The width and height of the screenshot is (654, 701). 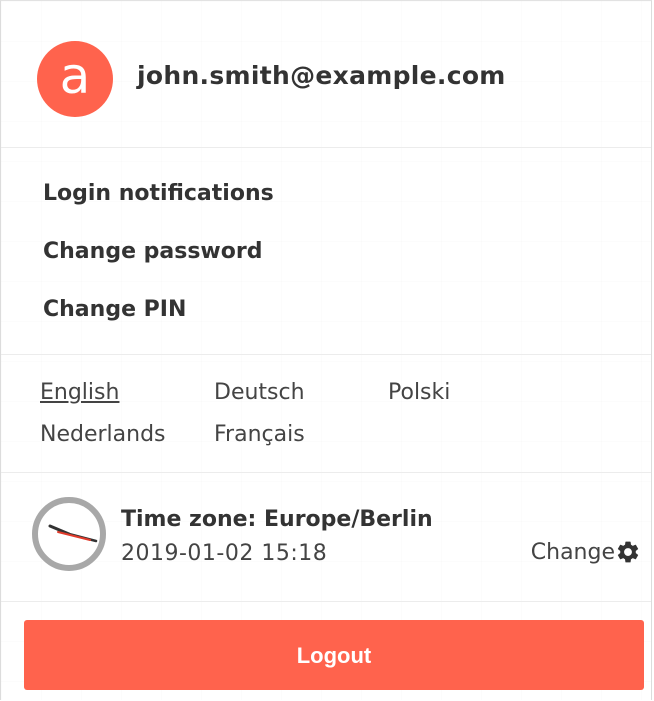 What do you see at coordinates (572, 552) in the screenshot?
I see `change-timezone-label: Change` at bounding box center [572, 552].